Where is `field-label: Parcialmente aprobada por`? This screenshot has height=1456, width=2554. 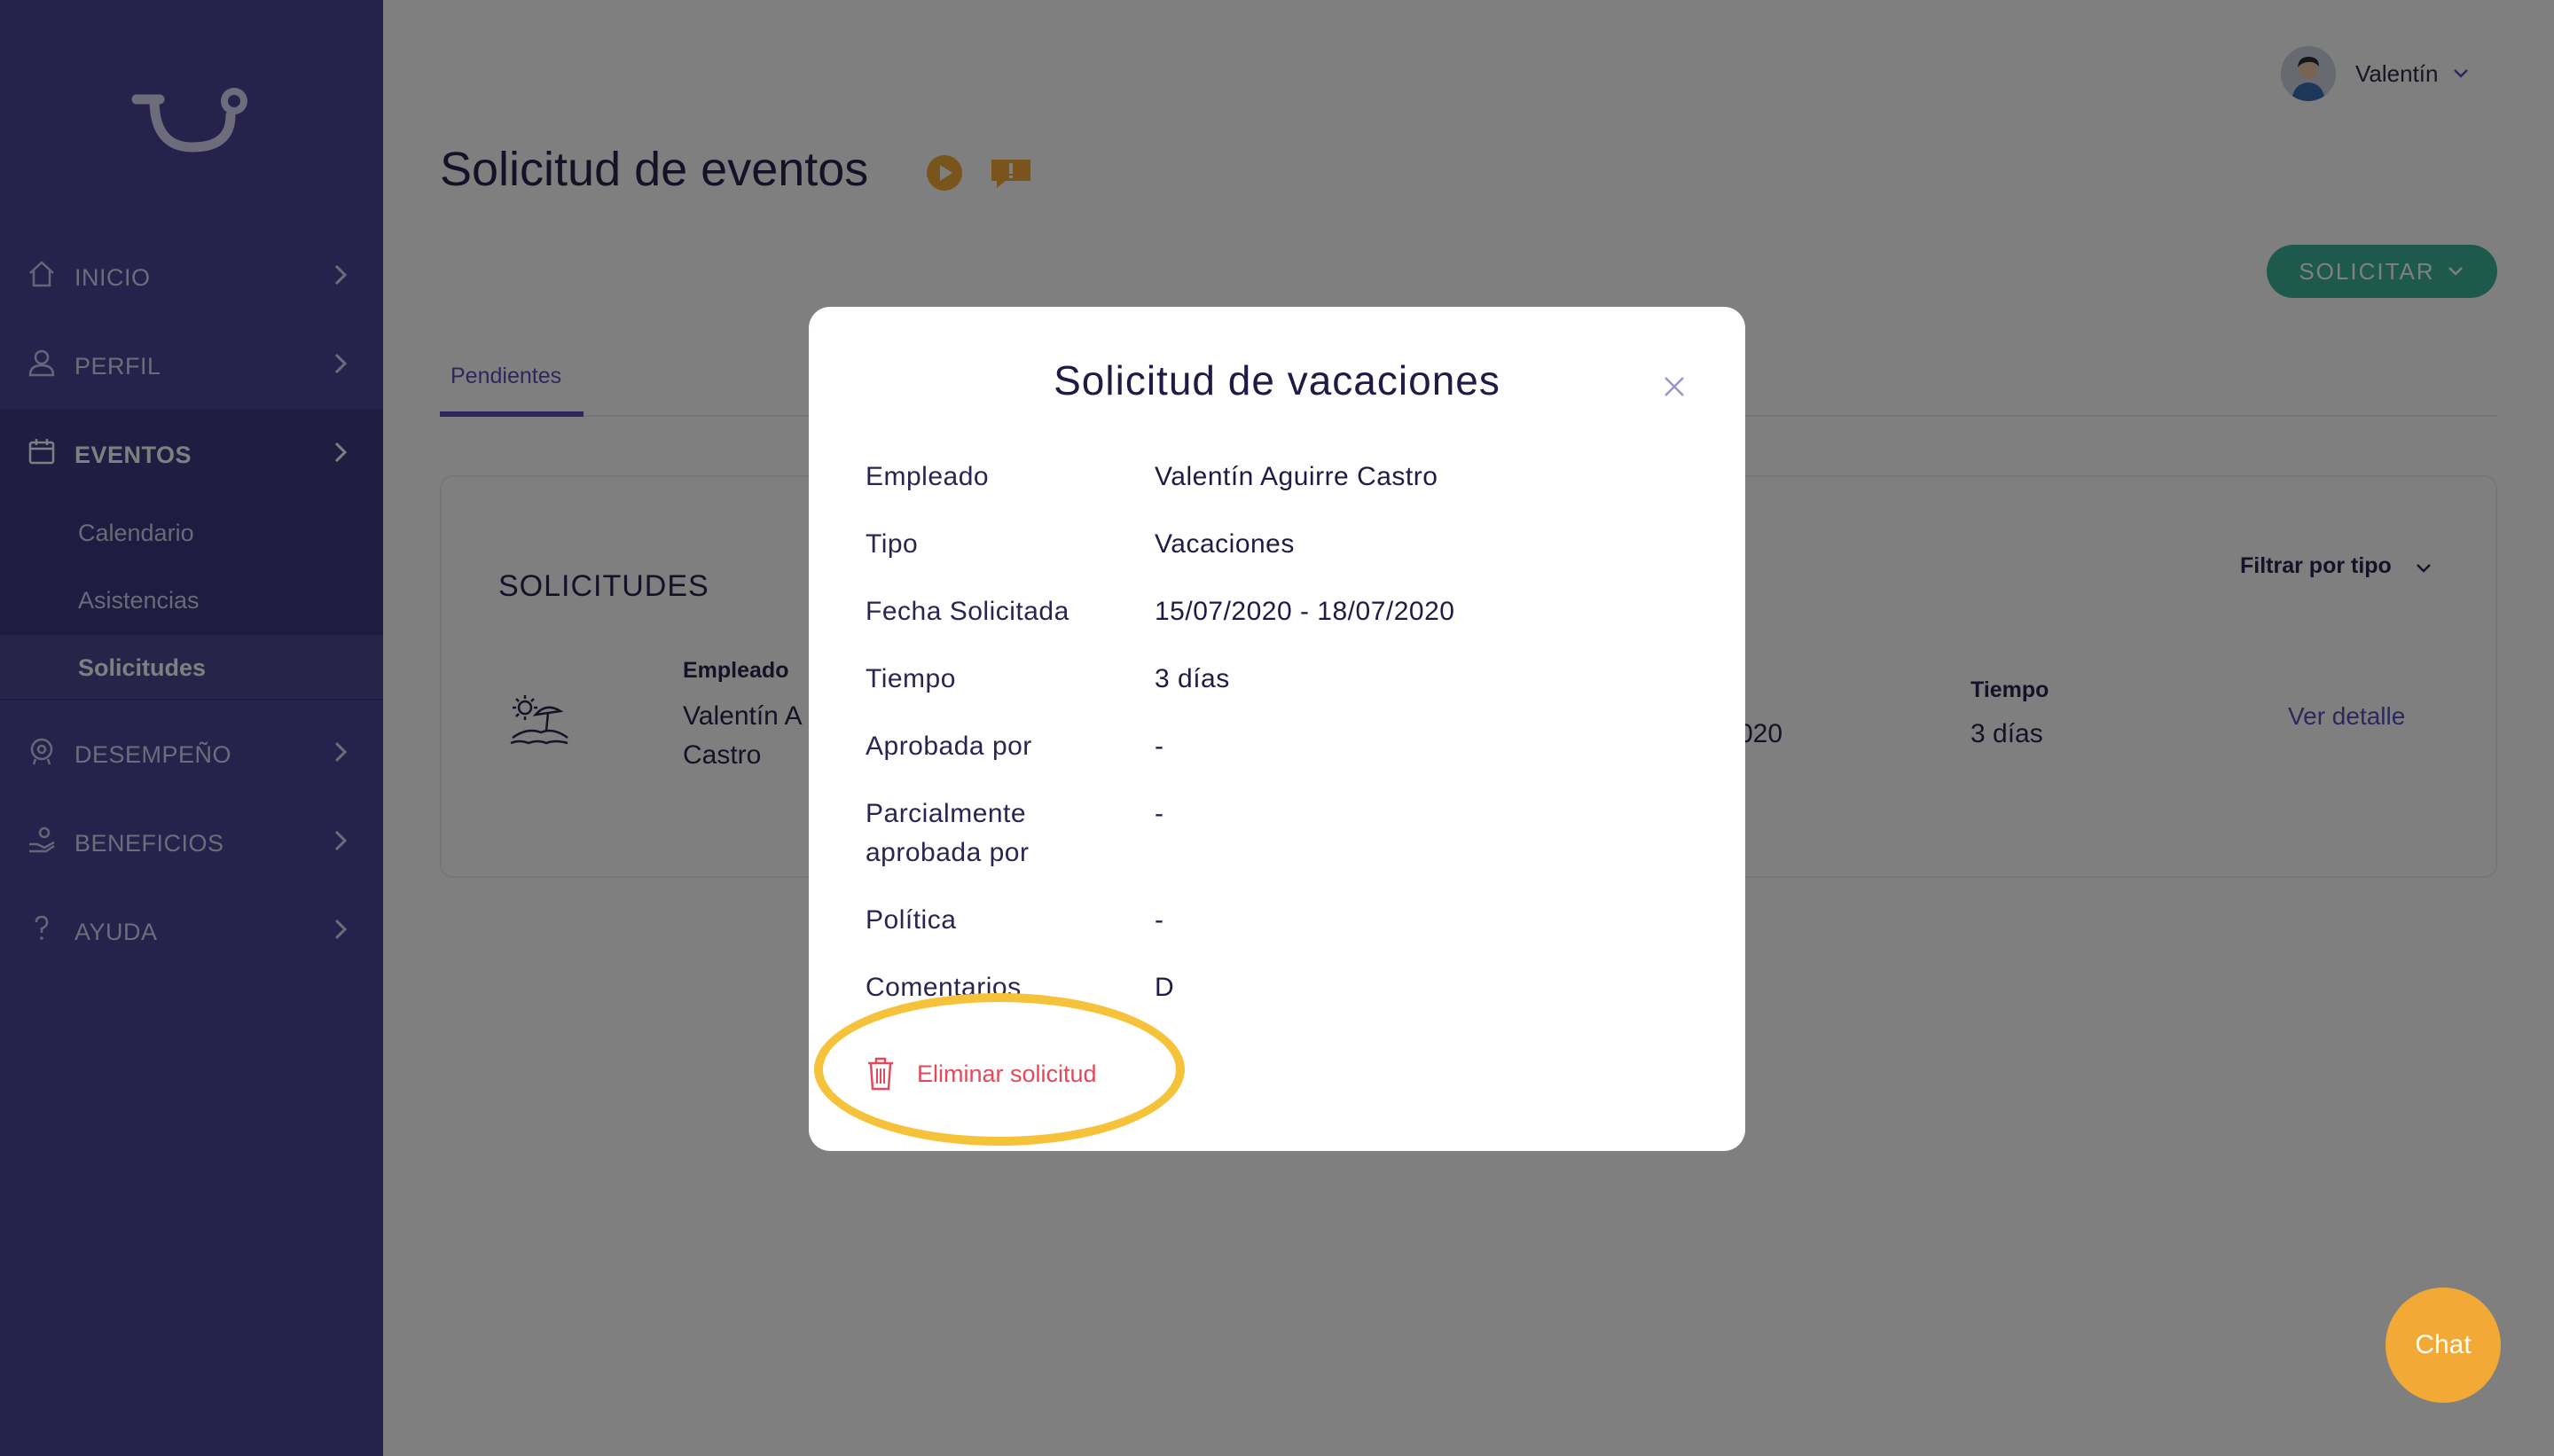 field-label: Parcialmente aprobada por is located at coordinates (948, 833).